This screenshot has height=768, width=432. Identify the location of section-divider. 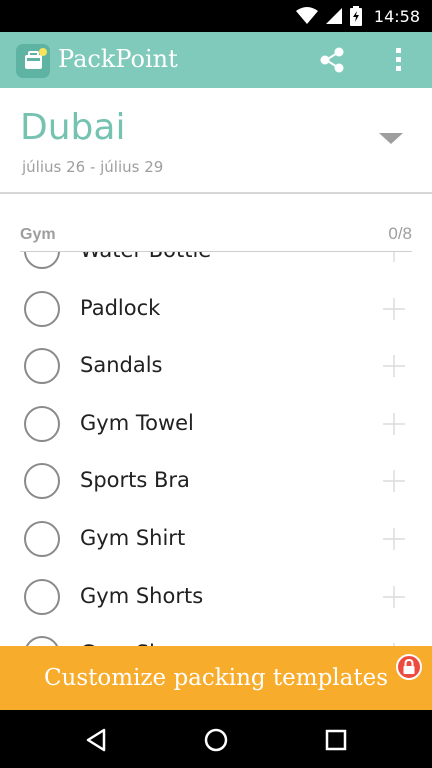
(216, 251).